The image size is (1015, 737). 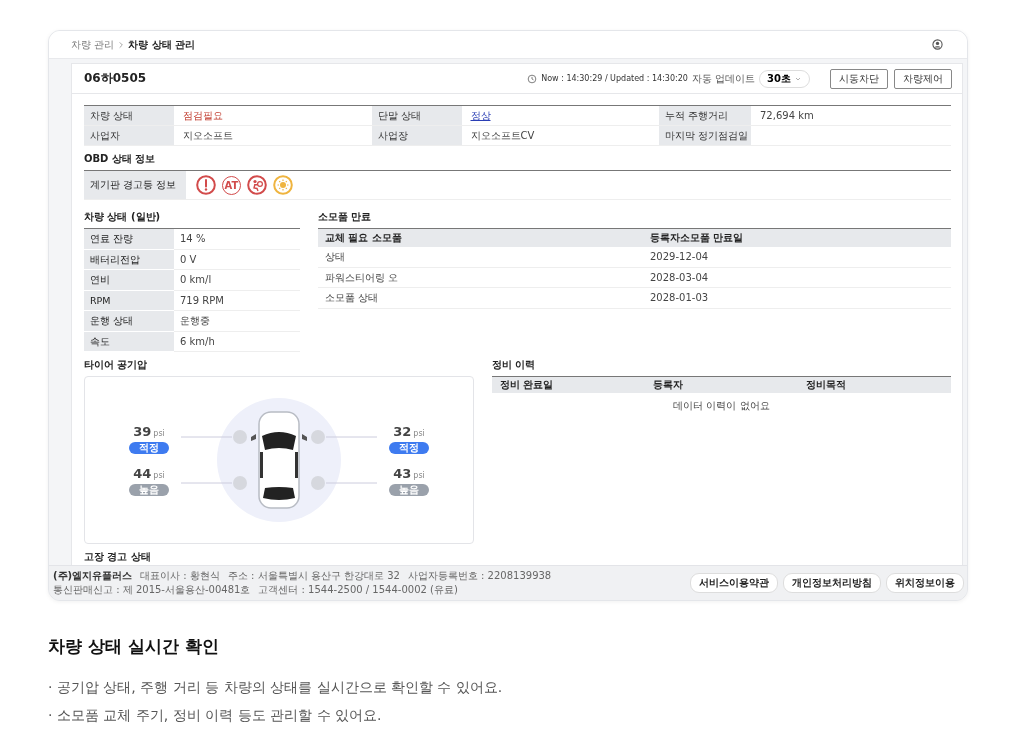 What do you see at coordinates (851, 116) in the screenshot?
I see `table-cell: 72,694 km` at bounding box center [851, 116].